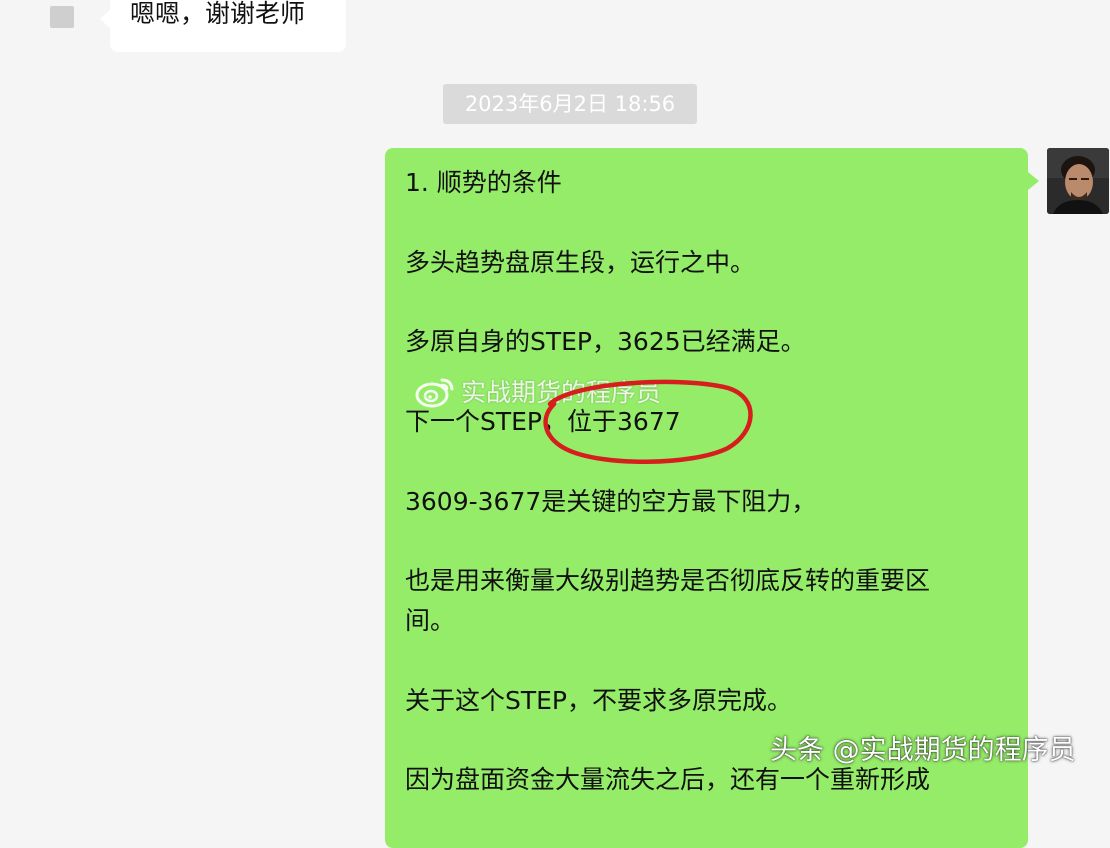 This screenshot has width=1110, height=848. I want to click on message-line: 多头趋势盘原生段，运行之中。, so click(580, 262).